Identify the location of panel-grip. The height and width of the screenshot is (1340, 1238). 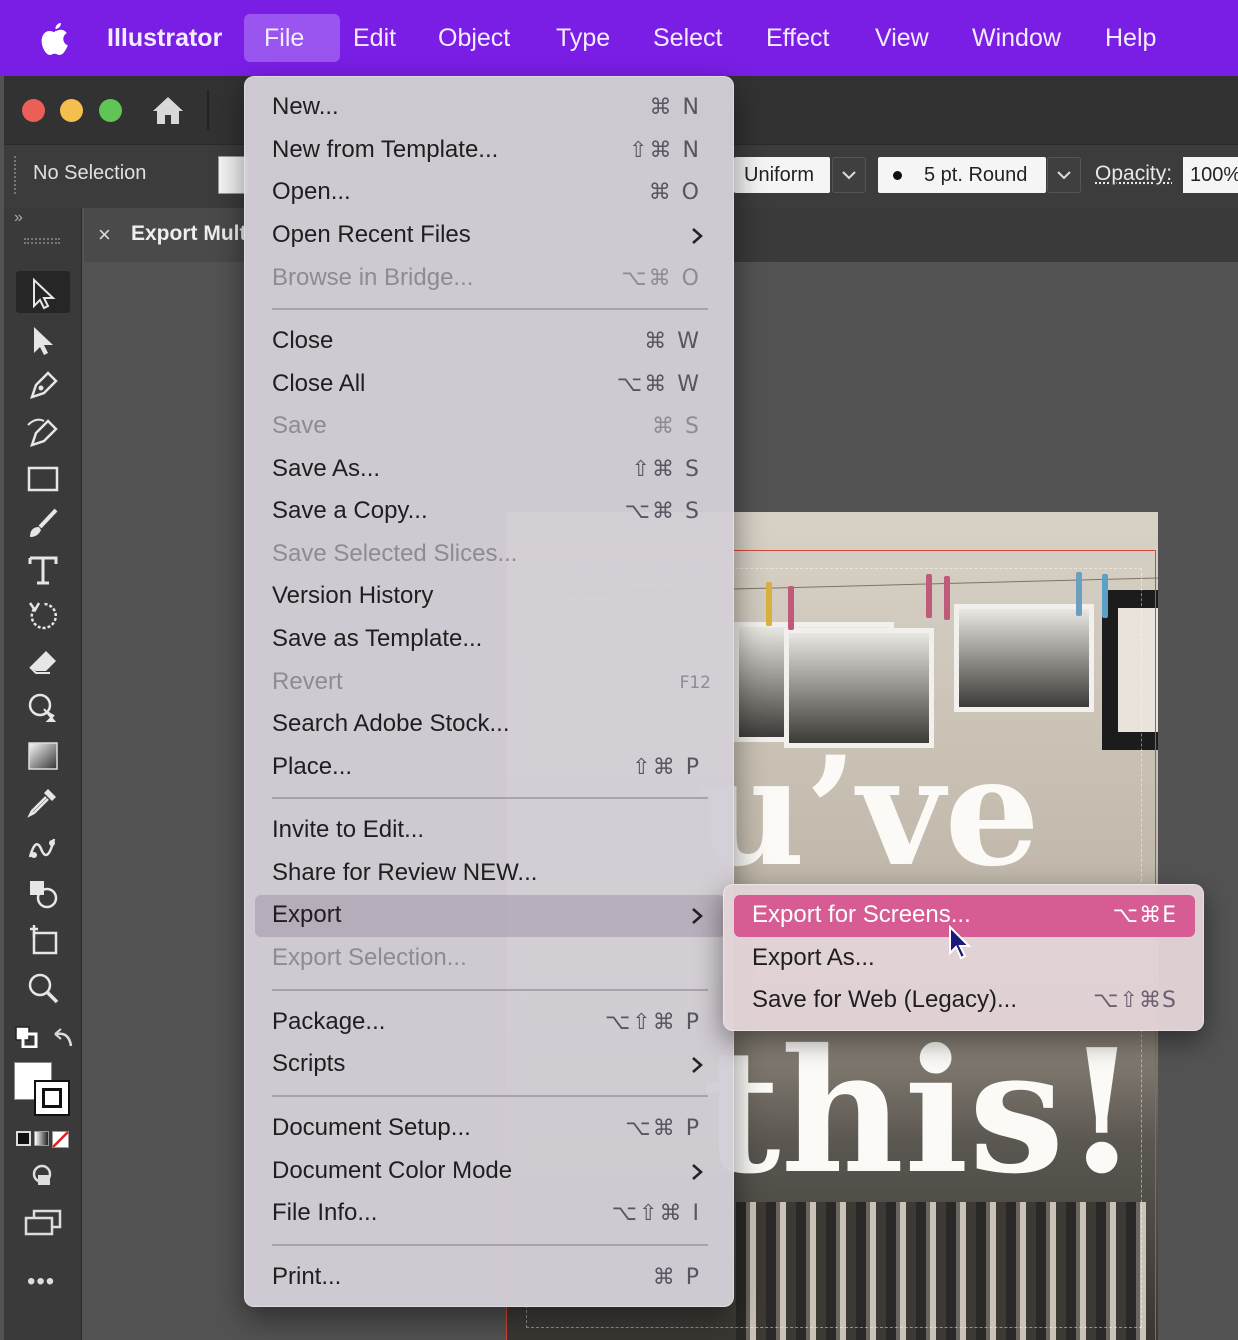
(42, 241).